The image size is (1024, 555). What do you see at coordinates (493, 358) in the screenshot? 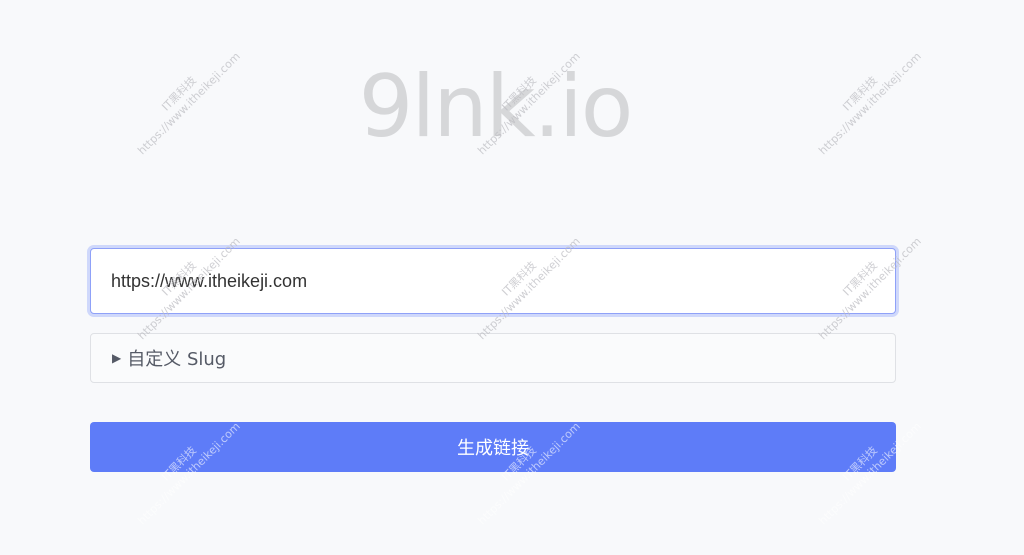
I see `custom-slug-toggle: ▶ 自定义 Slug` at bounding box center [493, 358].